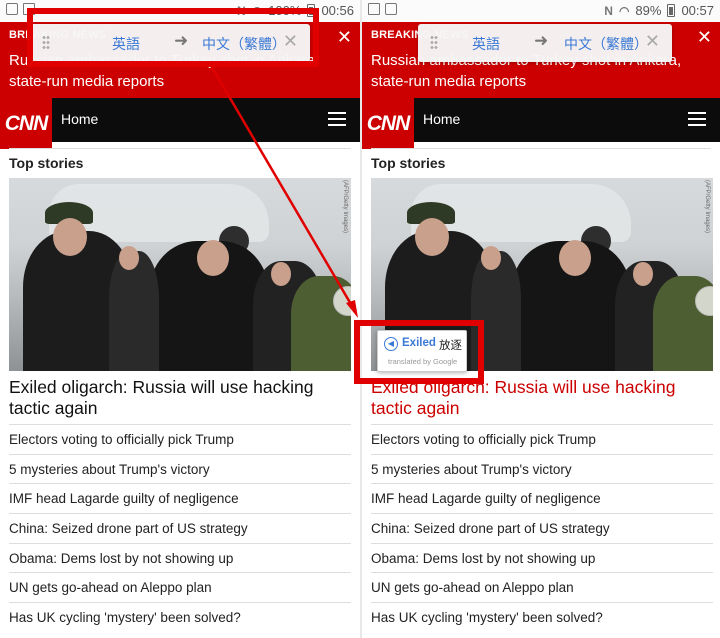 This screenshot has height=638, width=720. I want to click on translation-popup: ◀ Exiled 放逐 translated by Google, so click(422, 351).